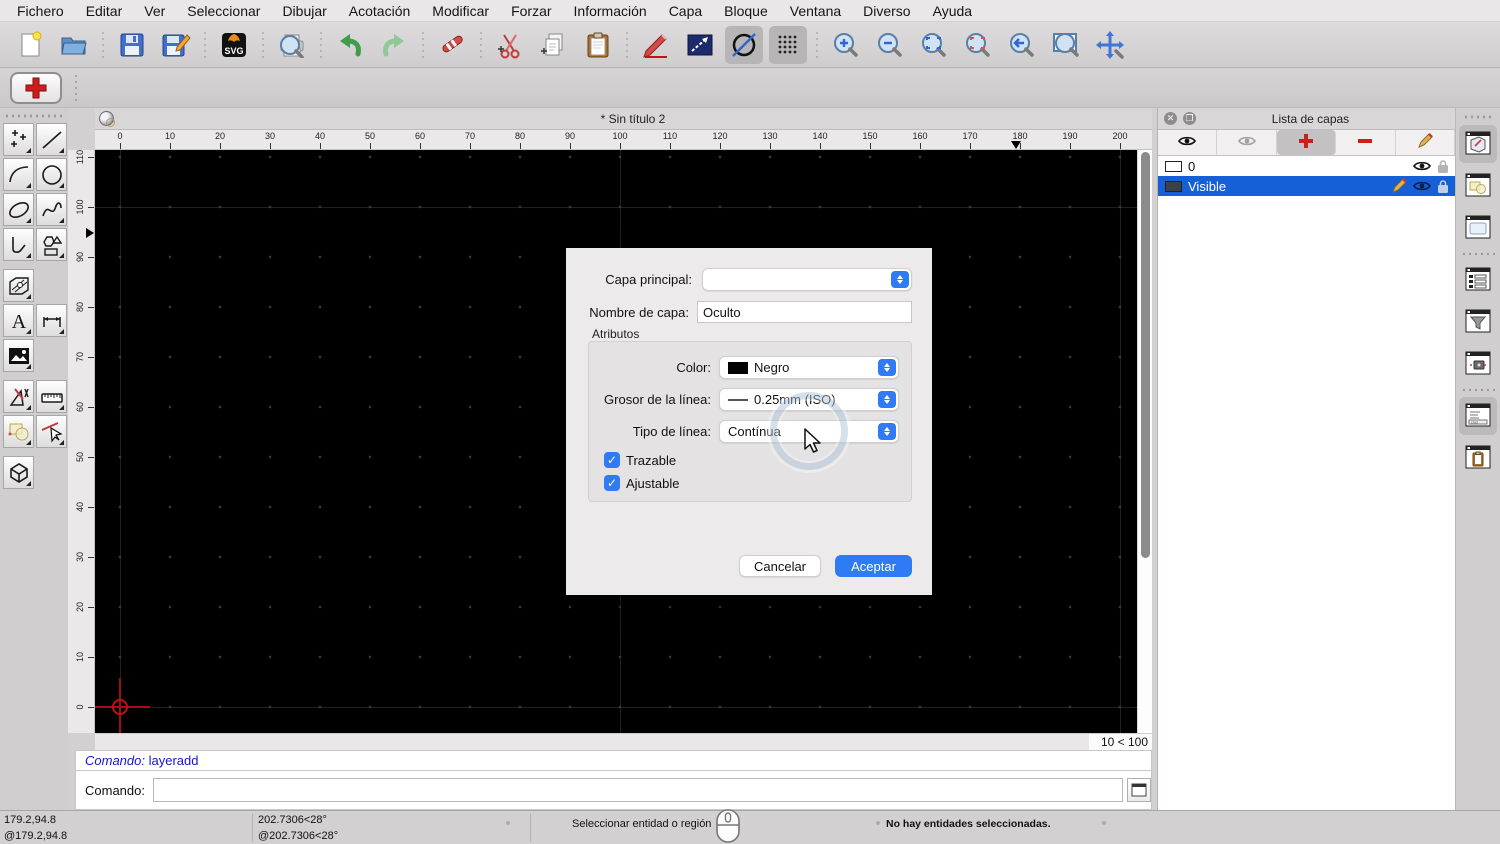  Describe the element at coordinates (30, 45) in the screenshot. I see `new-file-button` at that location.